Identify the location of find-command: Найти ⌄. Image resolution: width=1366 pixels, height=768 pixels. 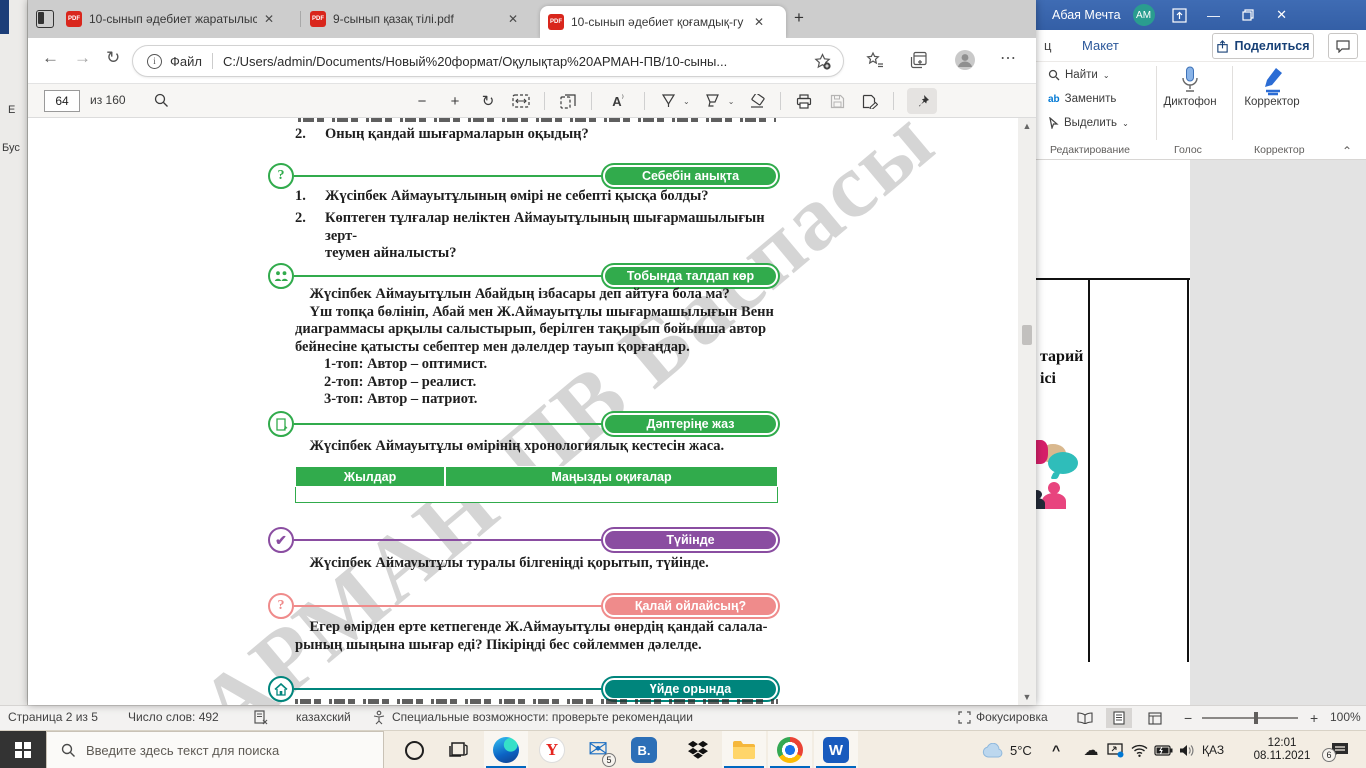
(1079, 75).